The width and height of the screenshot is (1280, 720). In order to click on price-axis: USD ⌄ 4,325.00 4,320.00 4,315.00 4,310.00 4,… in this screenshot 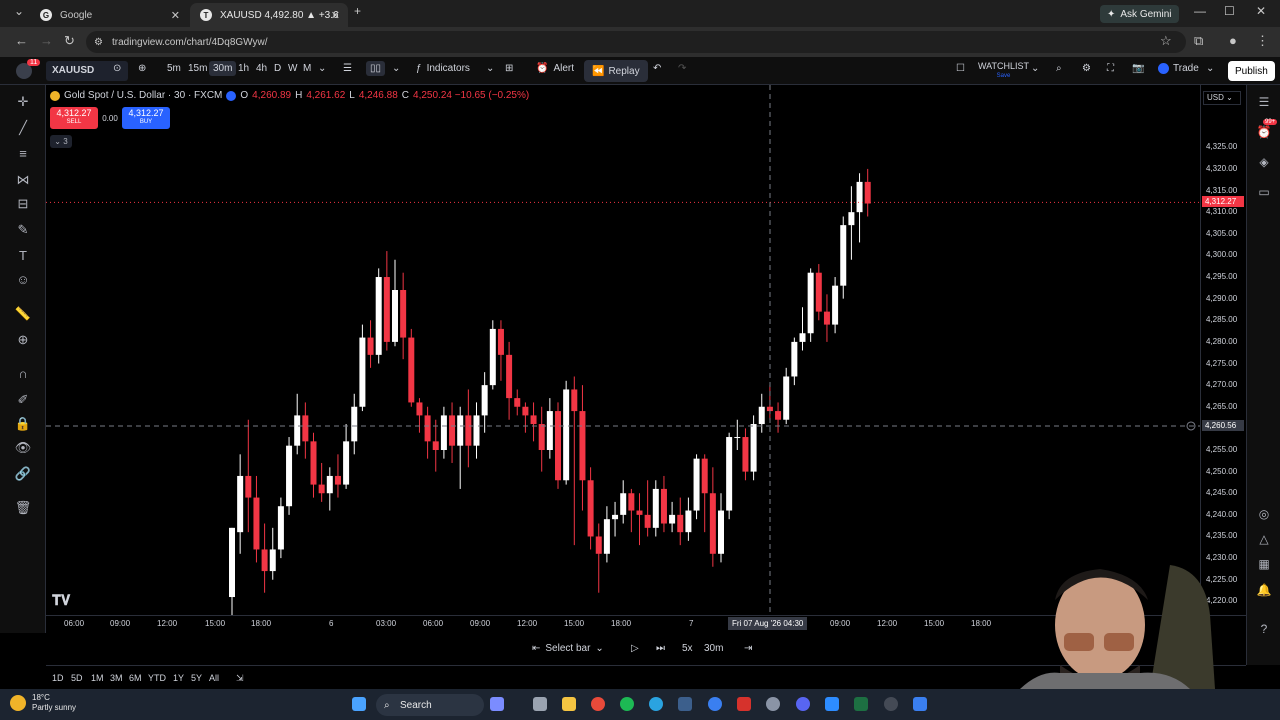, I will do `click(1223, 350)`.